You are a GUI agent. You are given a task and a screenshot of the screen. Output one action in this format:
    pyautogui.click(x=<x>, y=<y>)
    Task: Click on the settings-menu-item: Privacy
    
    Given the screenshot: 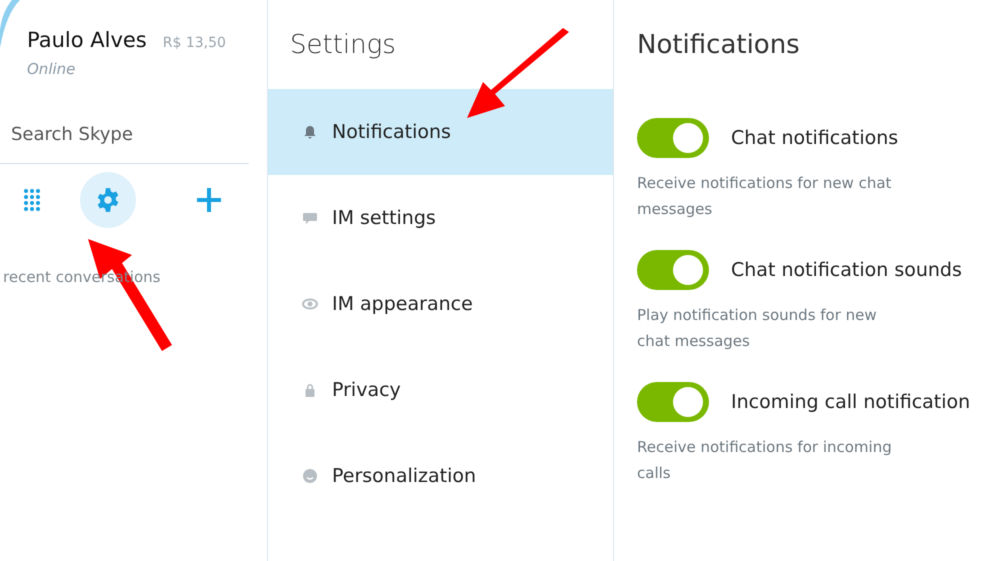 What is the action you would take?
    pyautogui.click(x=440, y=390)
    